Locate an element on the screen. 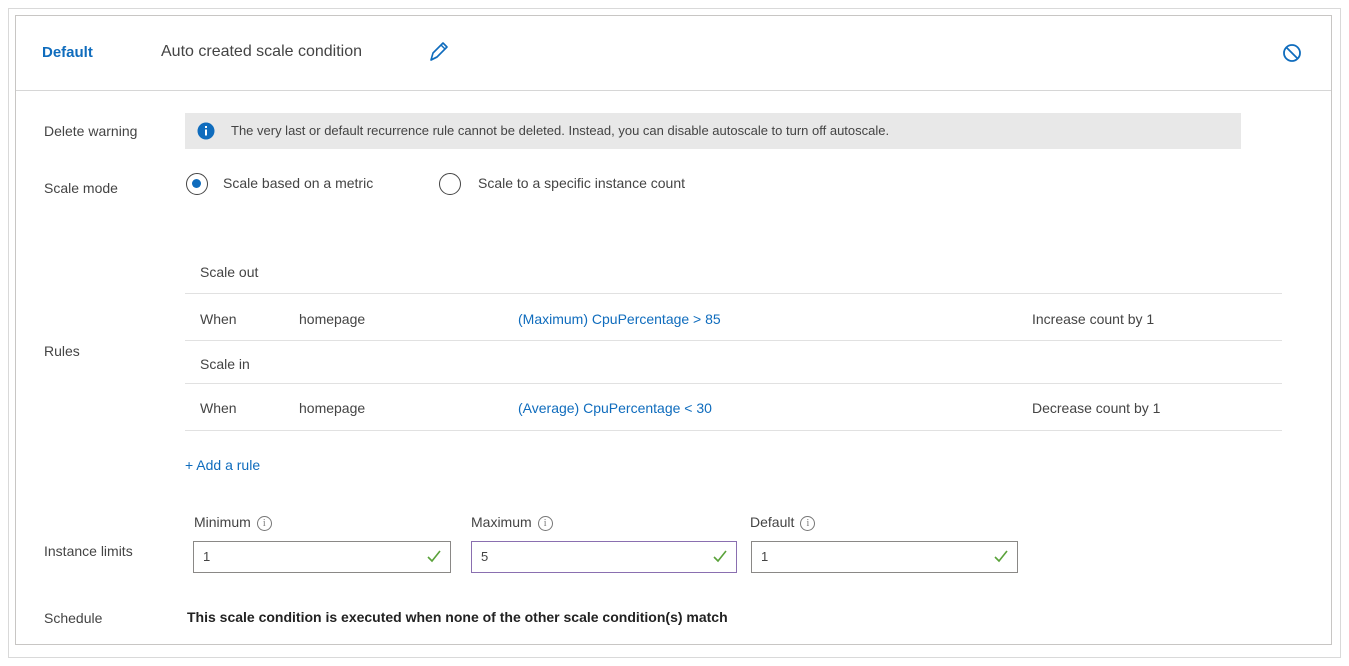 This screenshot has height=666, width=1349. instance-limits-label: Instance limits is located at coordinates (88, 551).